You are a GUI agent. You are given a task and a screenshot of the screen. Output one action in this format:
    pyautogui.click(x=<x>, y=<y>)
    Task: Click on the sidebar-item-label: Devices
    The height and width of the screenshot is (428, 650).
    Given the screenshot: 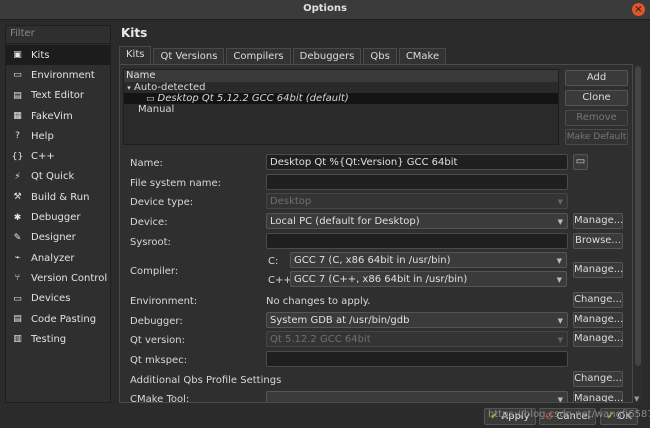 What is the action you would take?
    pyautogui.click(x=51, y=299)
    